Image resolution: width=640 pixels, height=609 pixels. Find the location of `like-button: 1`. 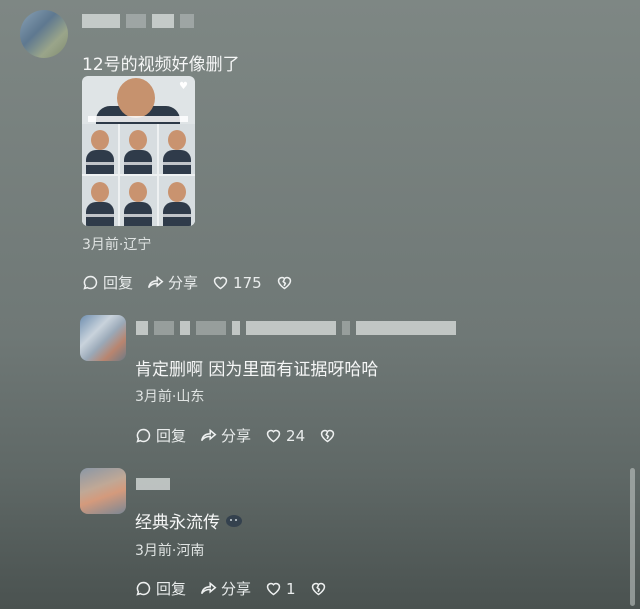

like-button: 1 is located at coordinates (280, 589).